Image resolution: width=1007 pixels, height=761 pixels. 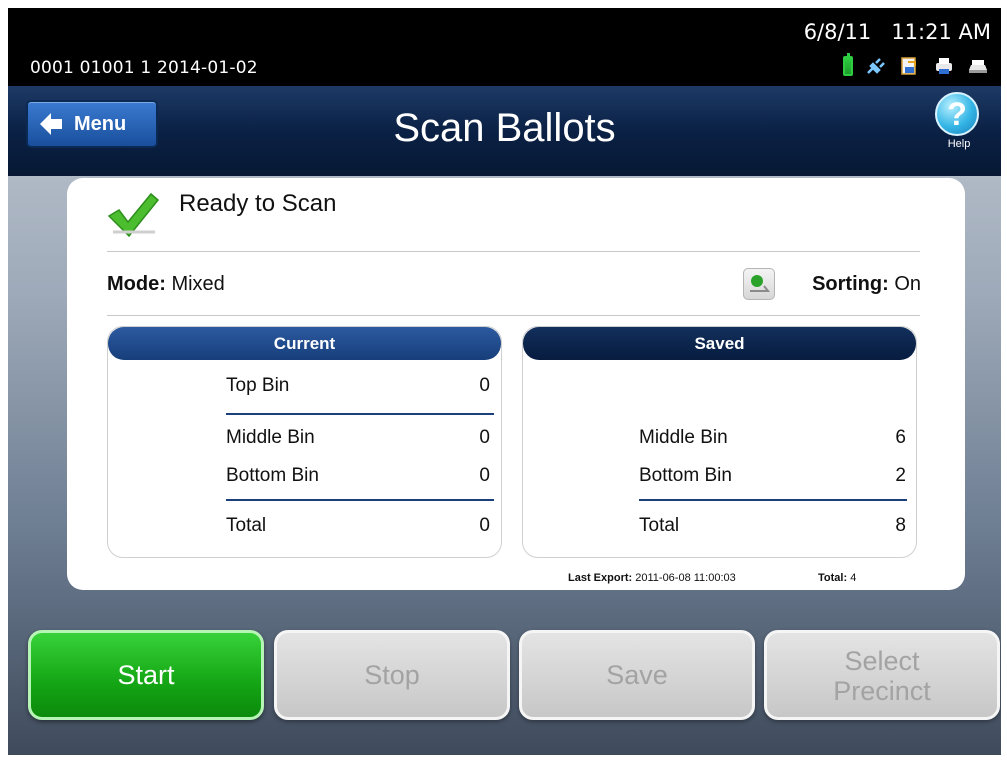 I want to click on sorting-label: Sorting:, so click(x=850, y=284).